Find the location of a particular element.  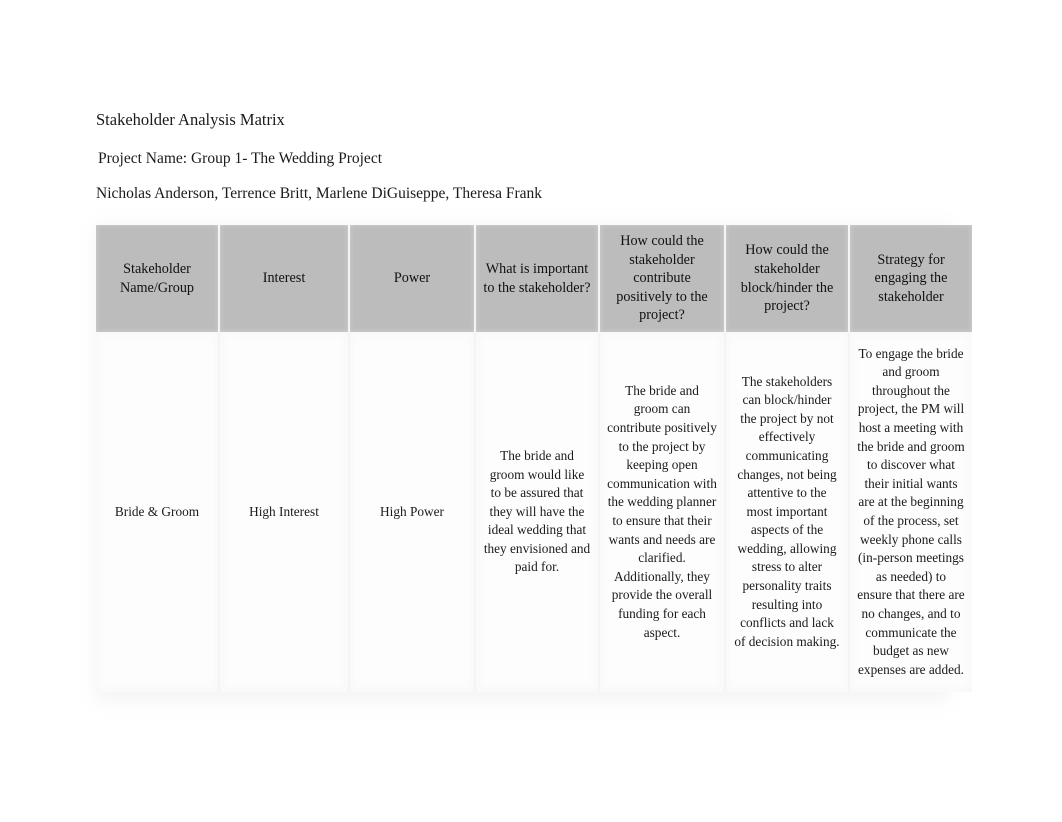

column-header-label: Strategy for engaging the stakeholder is located at coordinates (911, 278).